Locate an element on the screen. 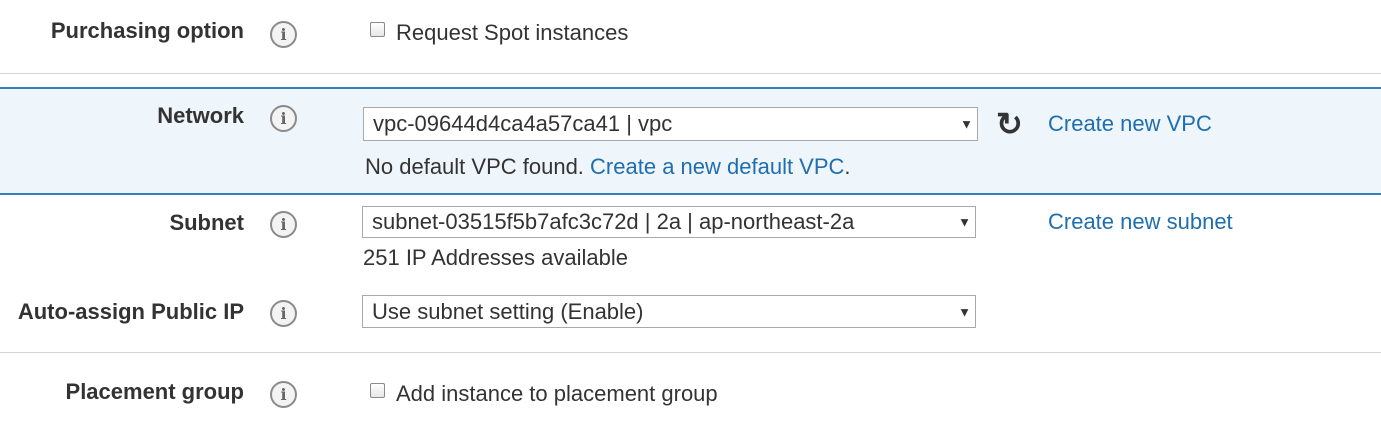  subnet-label: Subnet is located at coordinates (206, 222).